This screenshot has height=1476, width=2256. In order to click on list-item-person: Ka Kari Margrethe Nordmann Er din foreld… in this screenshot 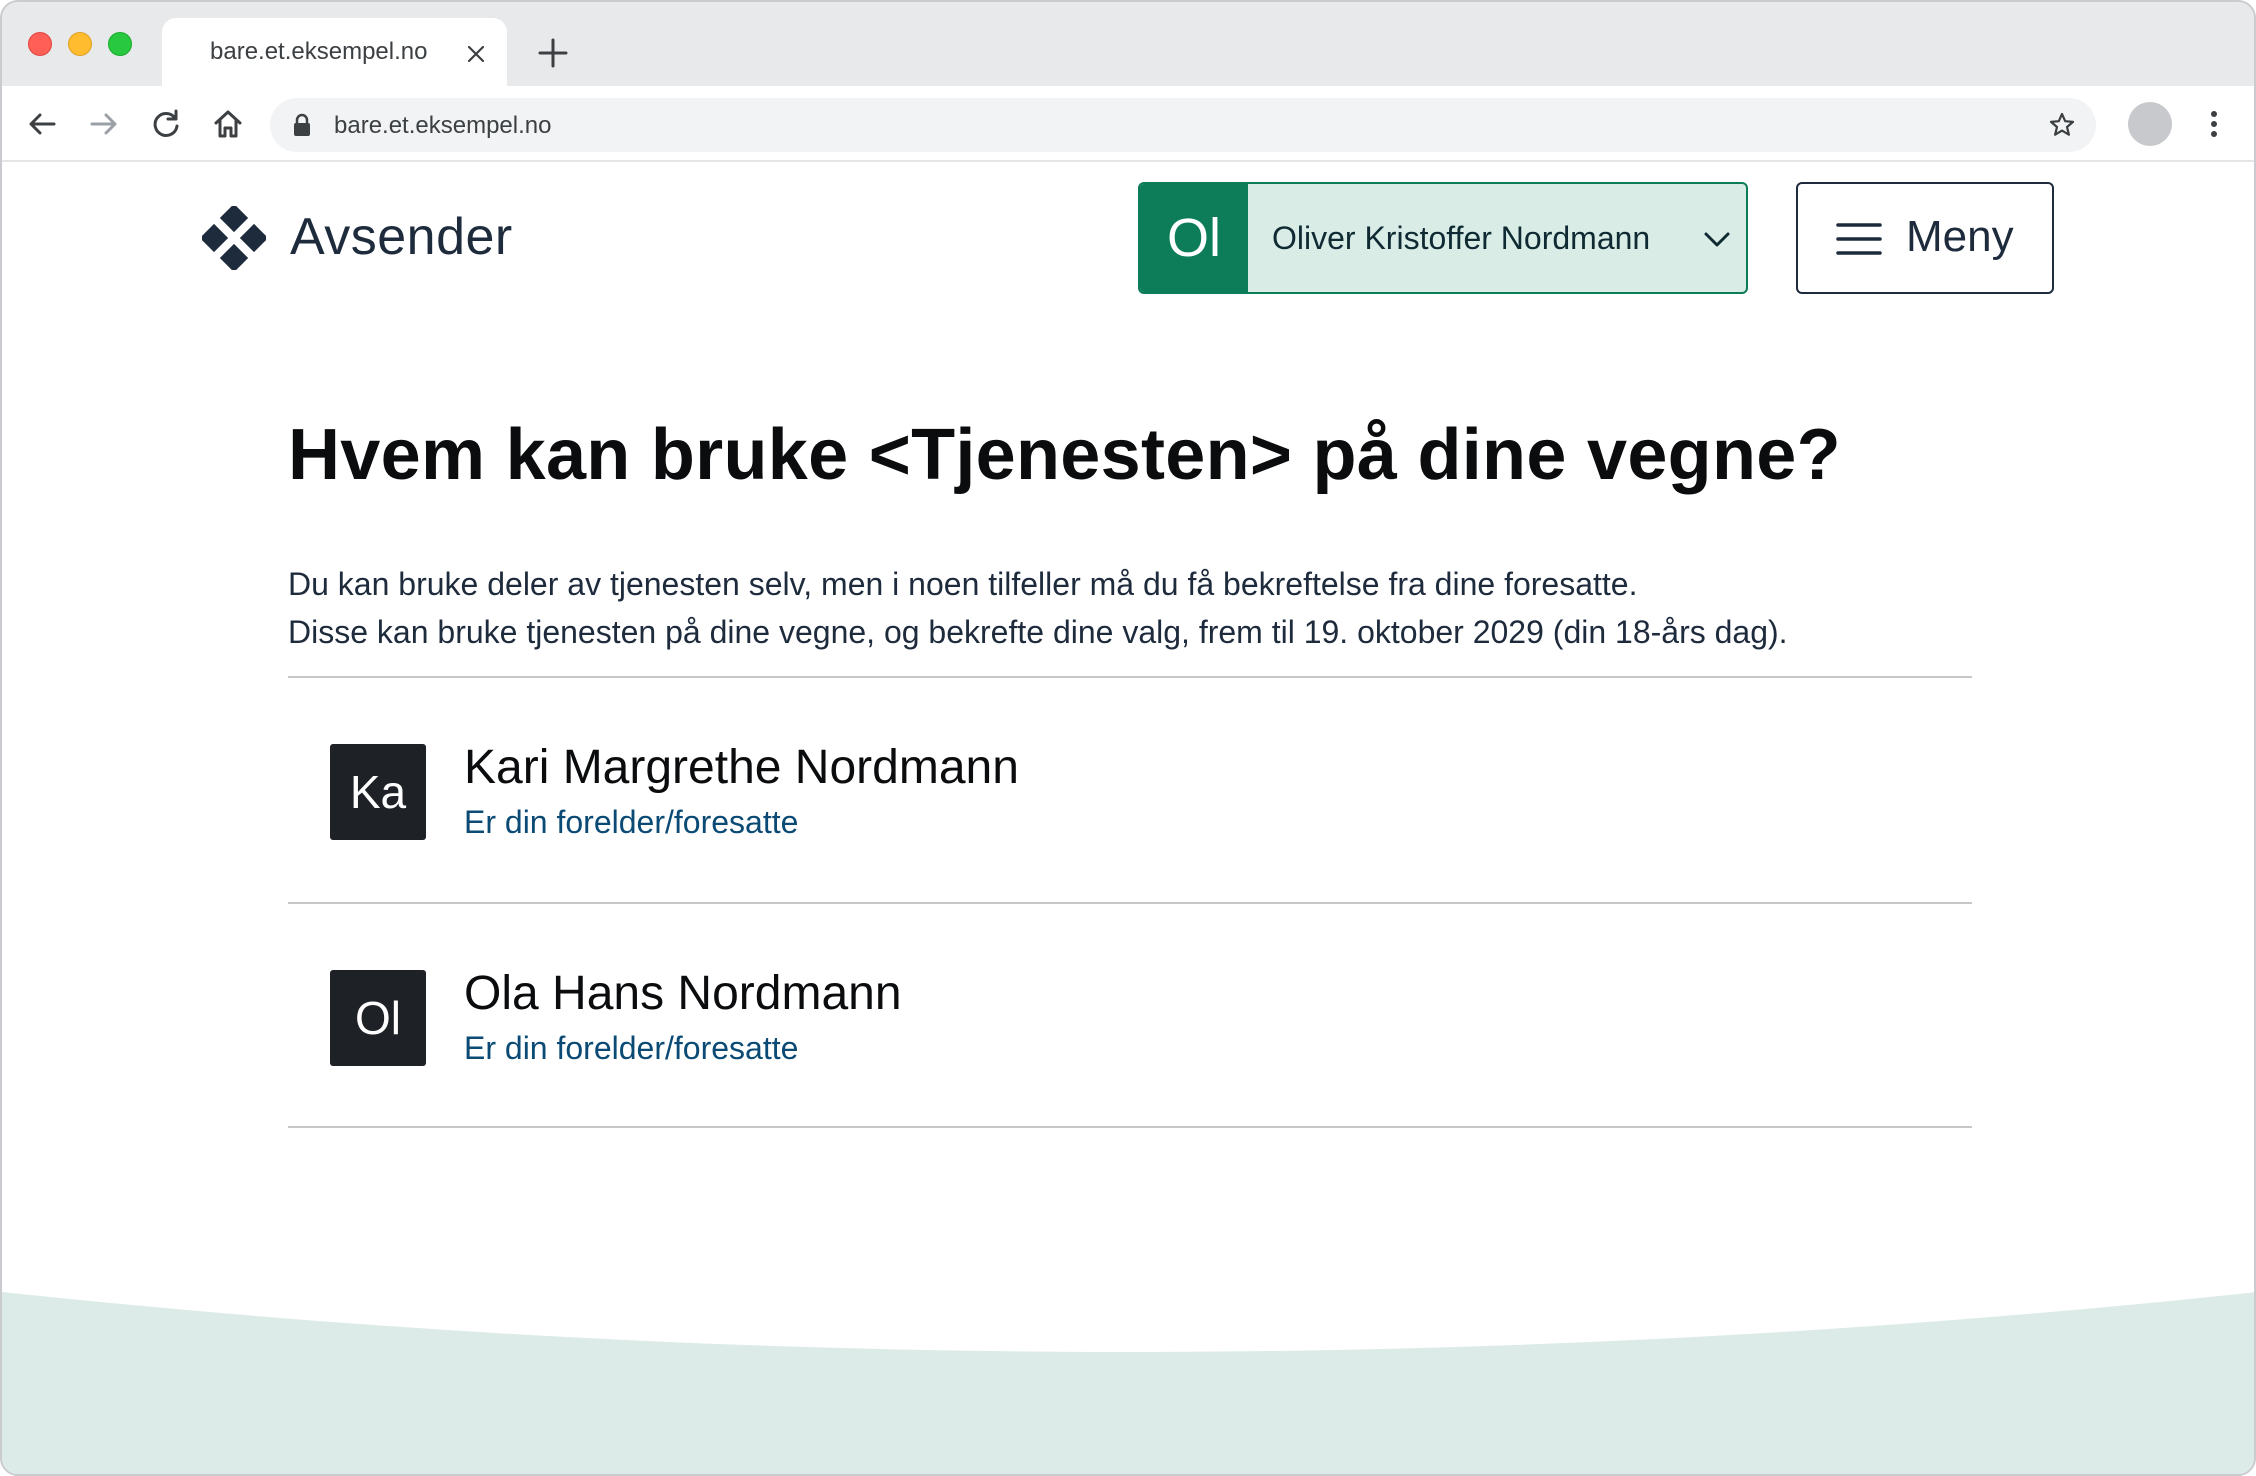, I will do `click(1130, 790)`.